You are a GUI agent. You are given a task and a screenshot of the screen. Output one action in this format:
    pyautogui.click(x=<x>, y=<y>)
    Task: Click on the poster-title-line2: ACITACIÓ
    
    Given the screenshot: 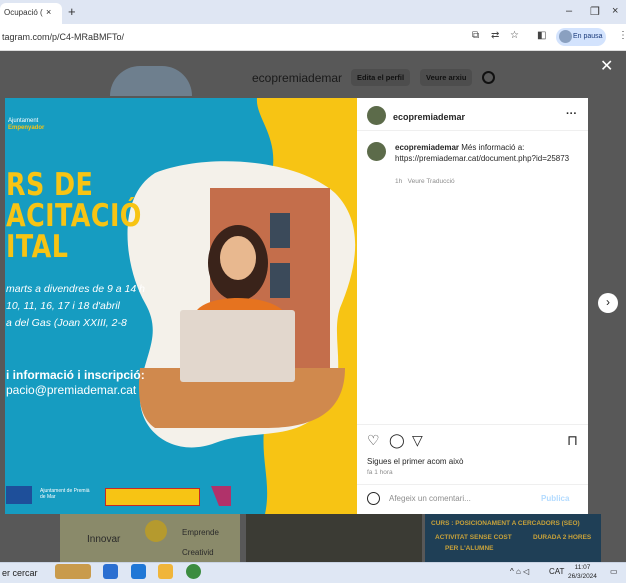 What is the action you would take?
    pyautogui.click(x=74, y=216)
    